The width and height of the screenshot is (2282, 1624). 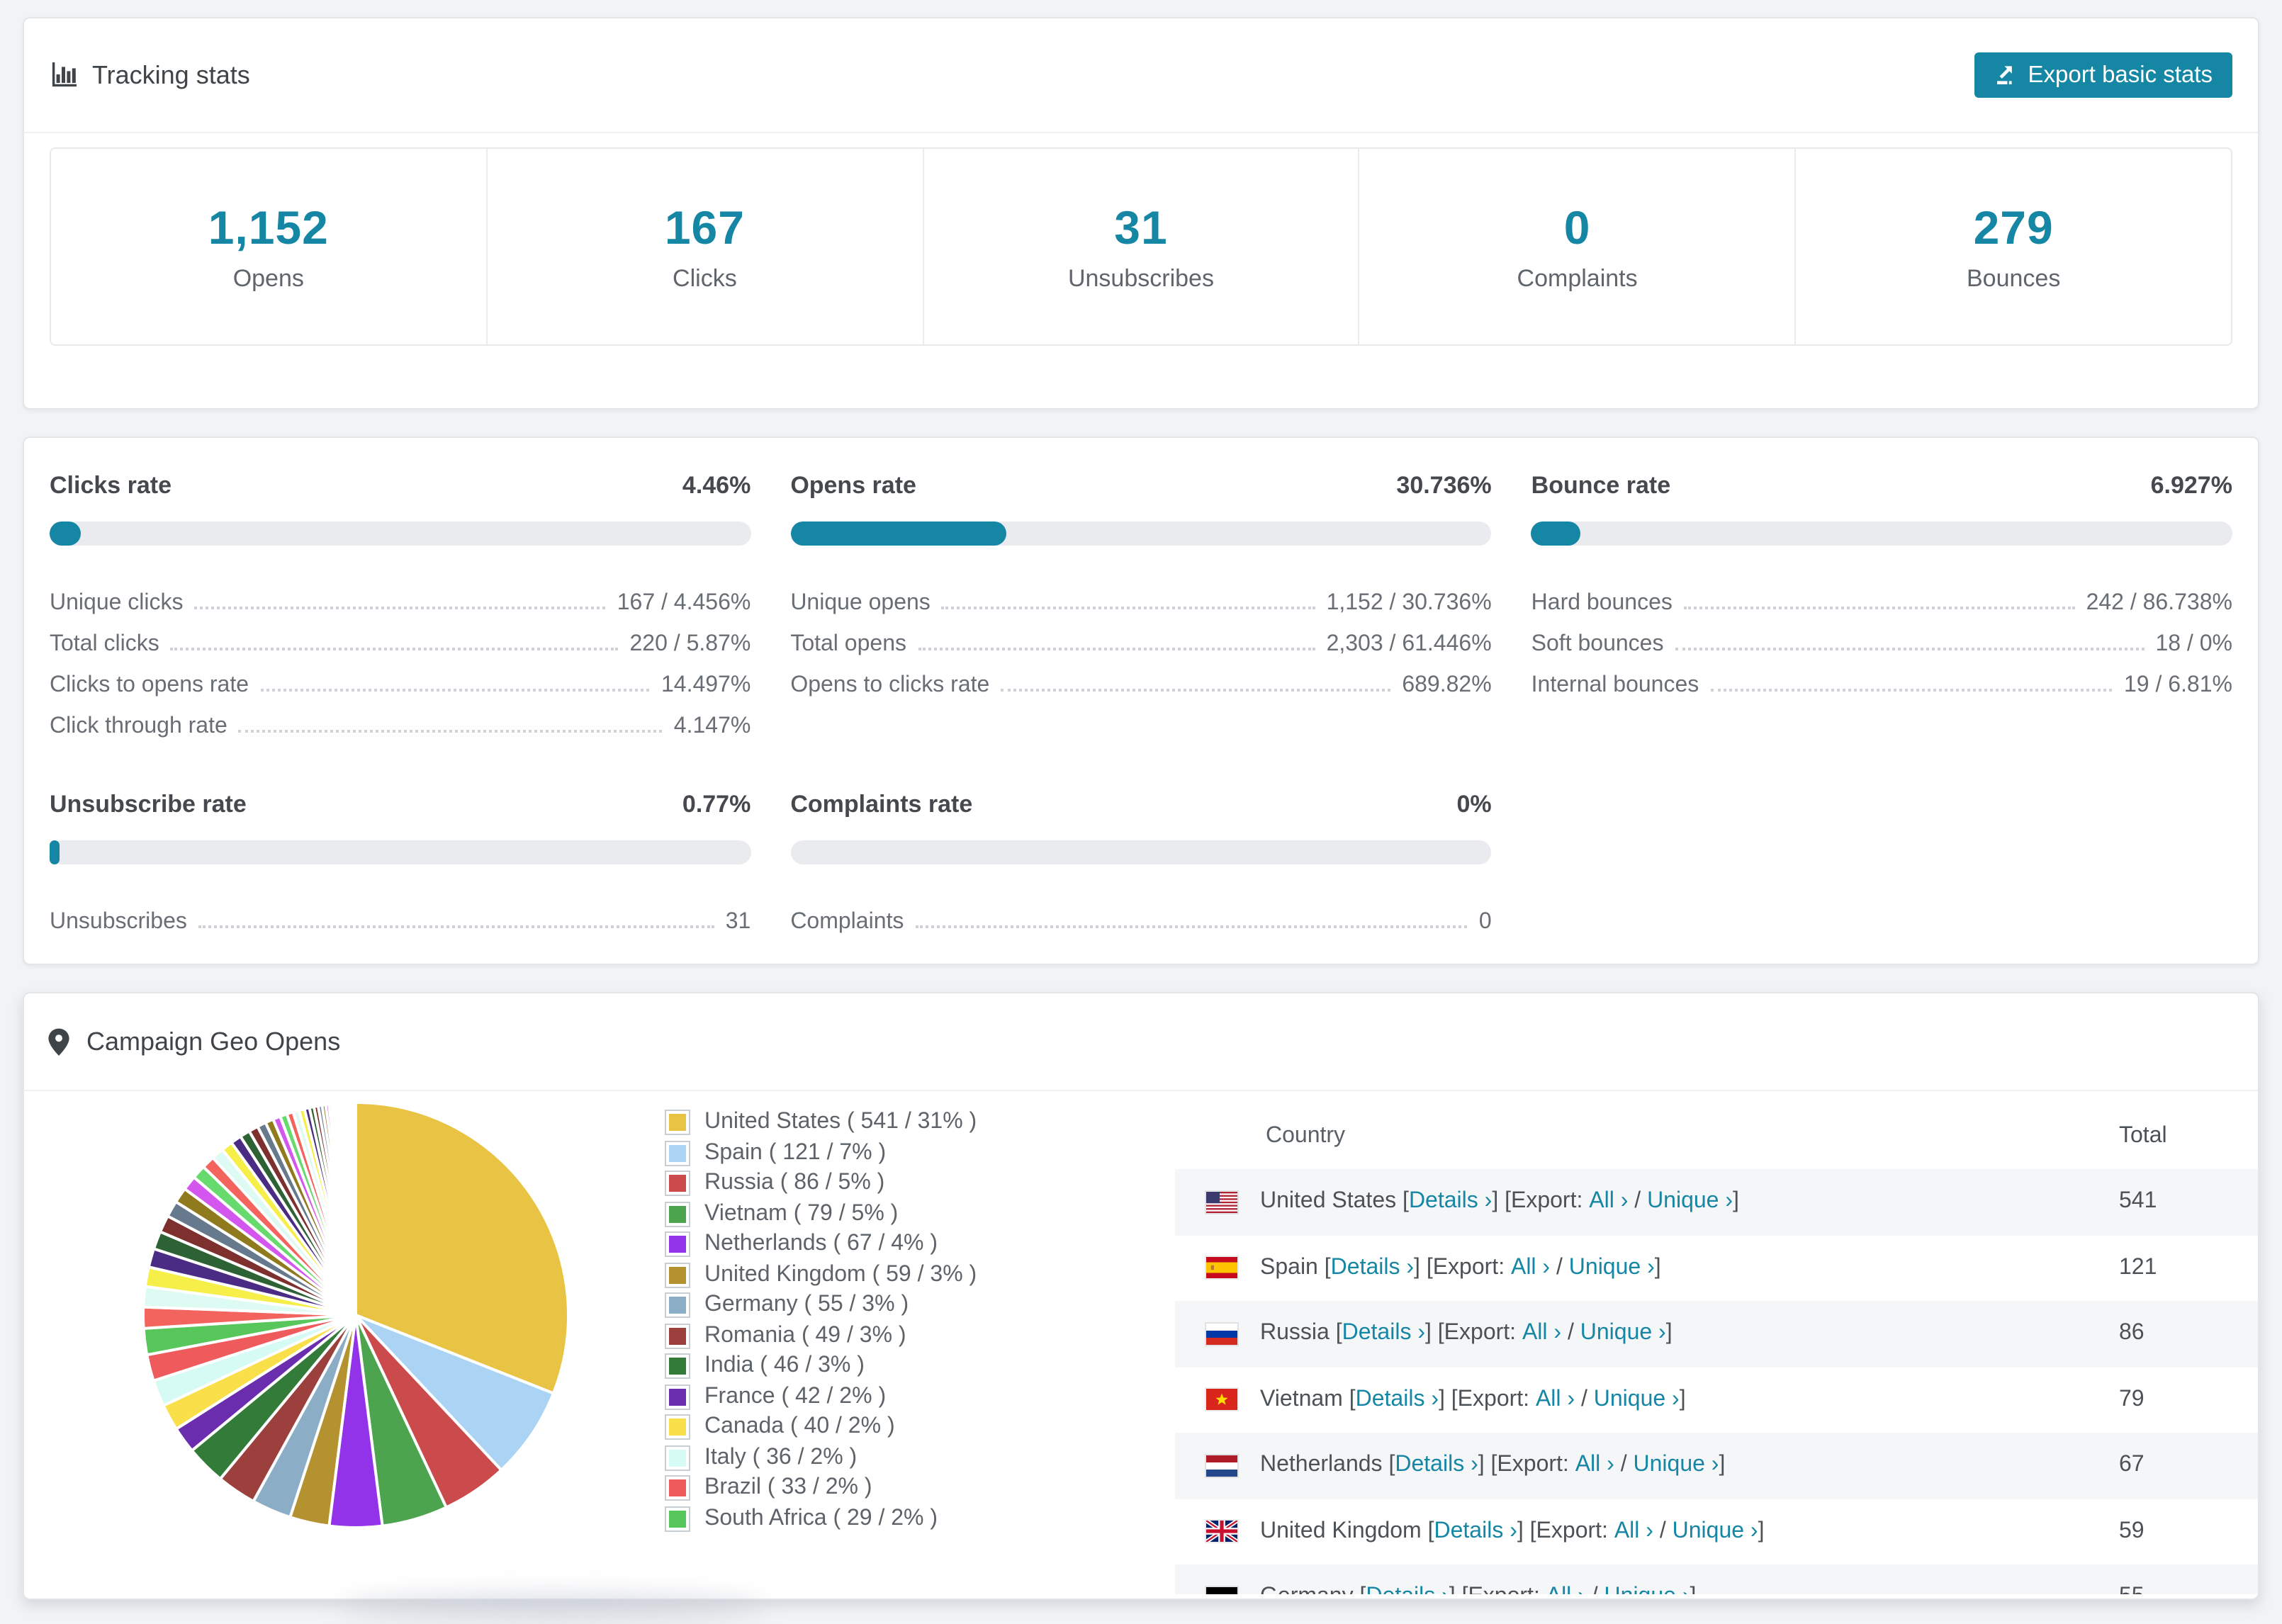 I want to click on rate-panel-head: Unsubscribe rate 0.77%, so click(x=400, y=805).